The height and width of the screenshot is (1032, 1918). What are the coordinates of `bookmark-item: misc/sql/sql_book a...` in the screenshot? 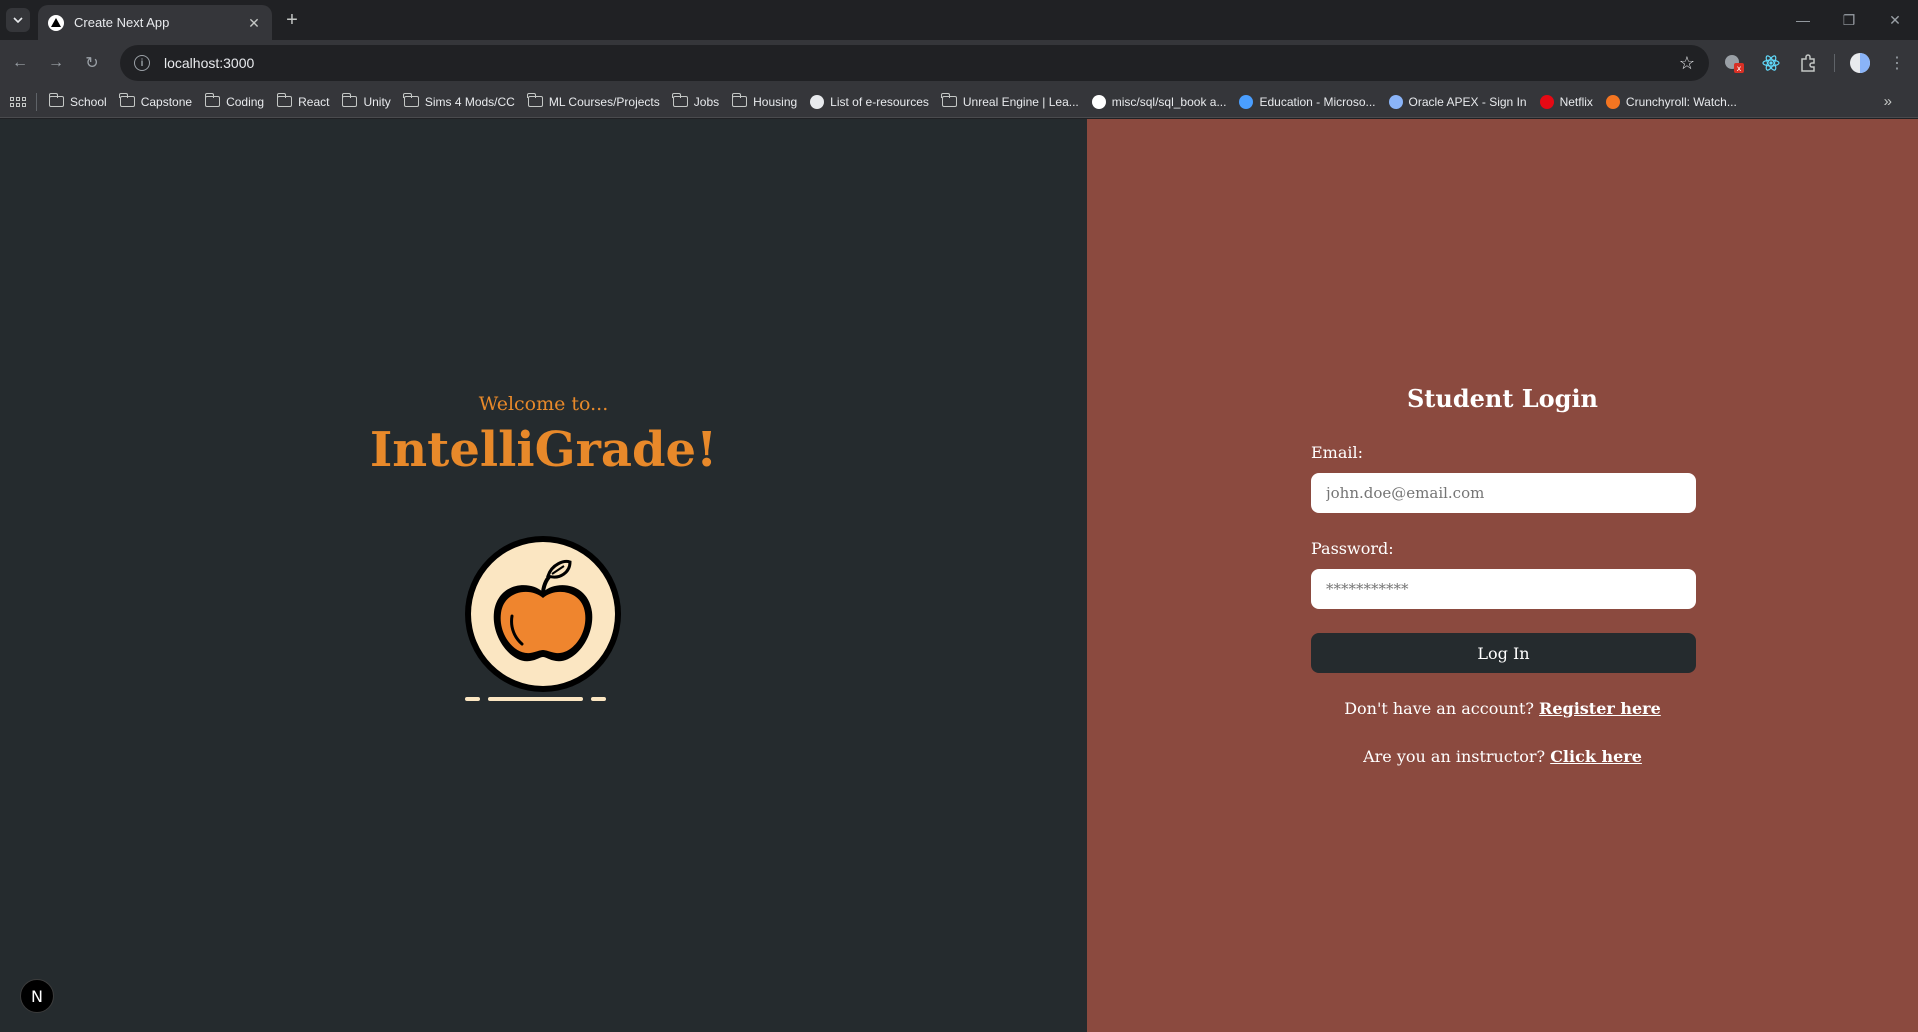 It's located at (1159, 101).